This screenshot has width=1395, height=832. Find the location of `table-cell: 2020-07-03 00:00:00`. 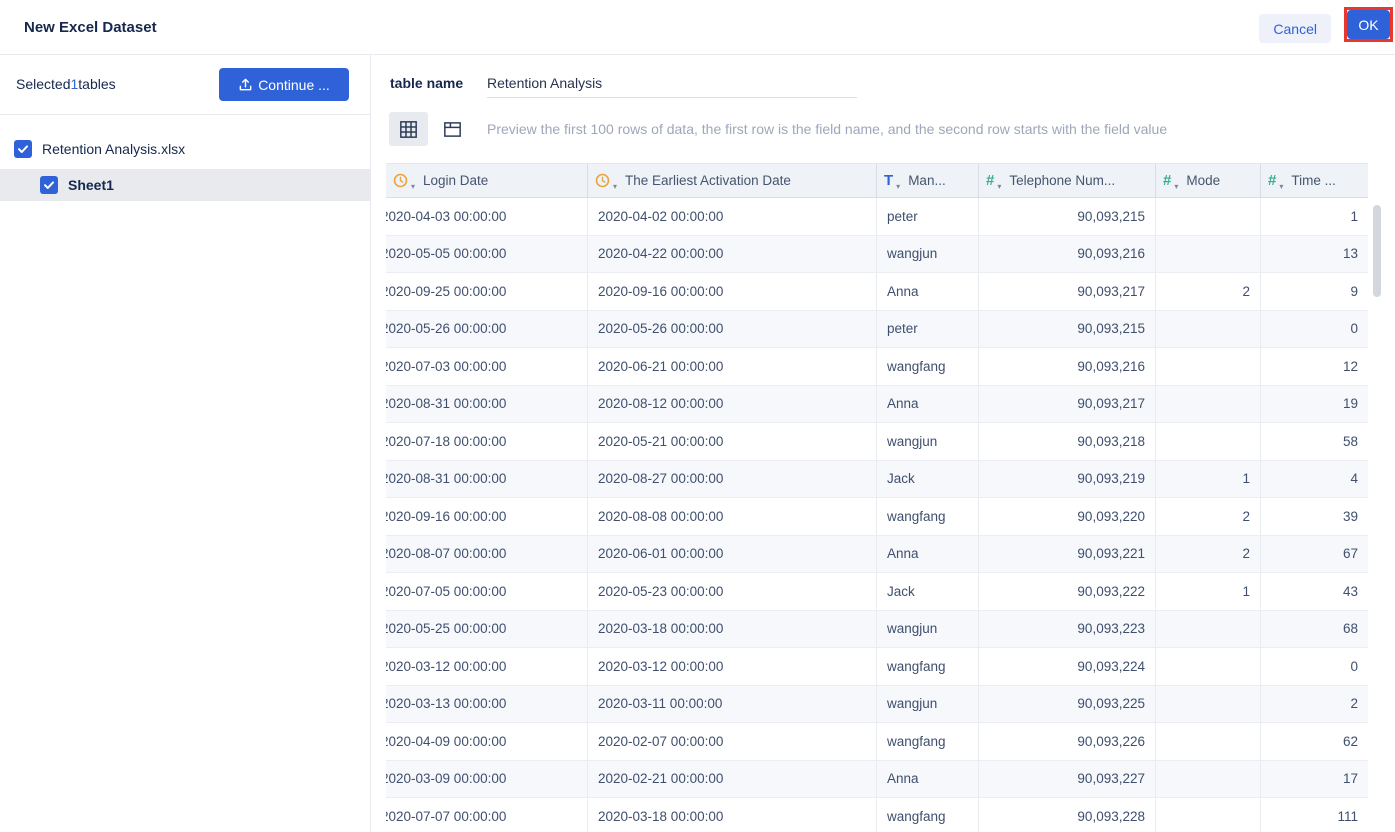

table-cell: 2020-07-03 00:00:00 is located at coordinates (487, 366).